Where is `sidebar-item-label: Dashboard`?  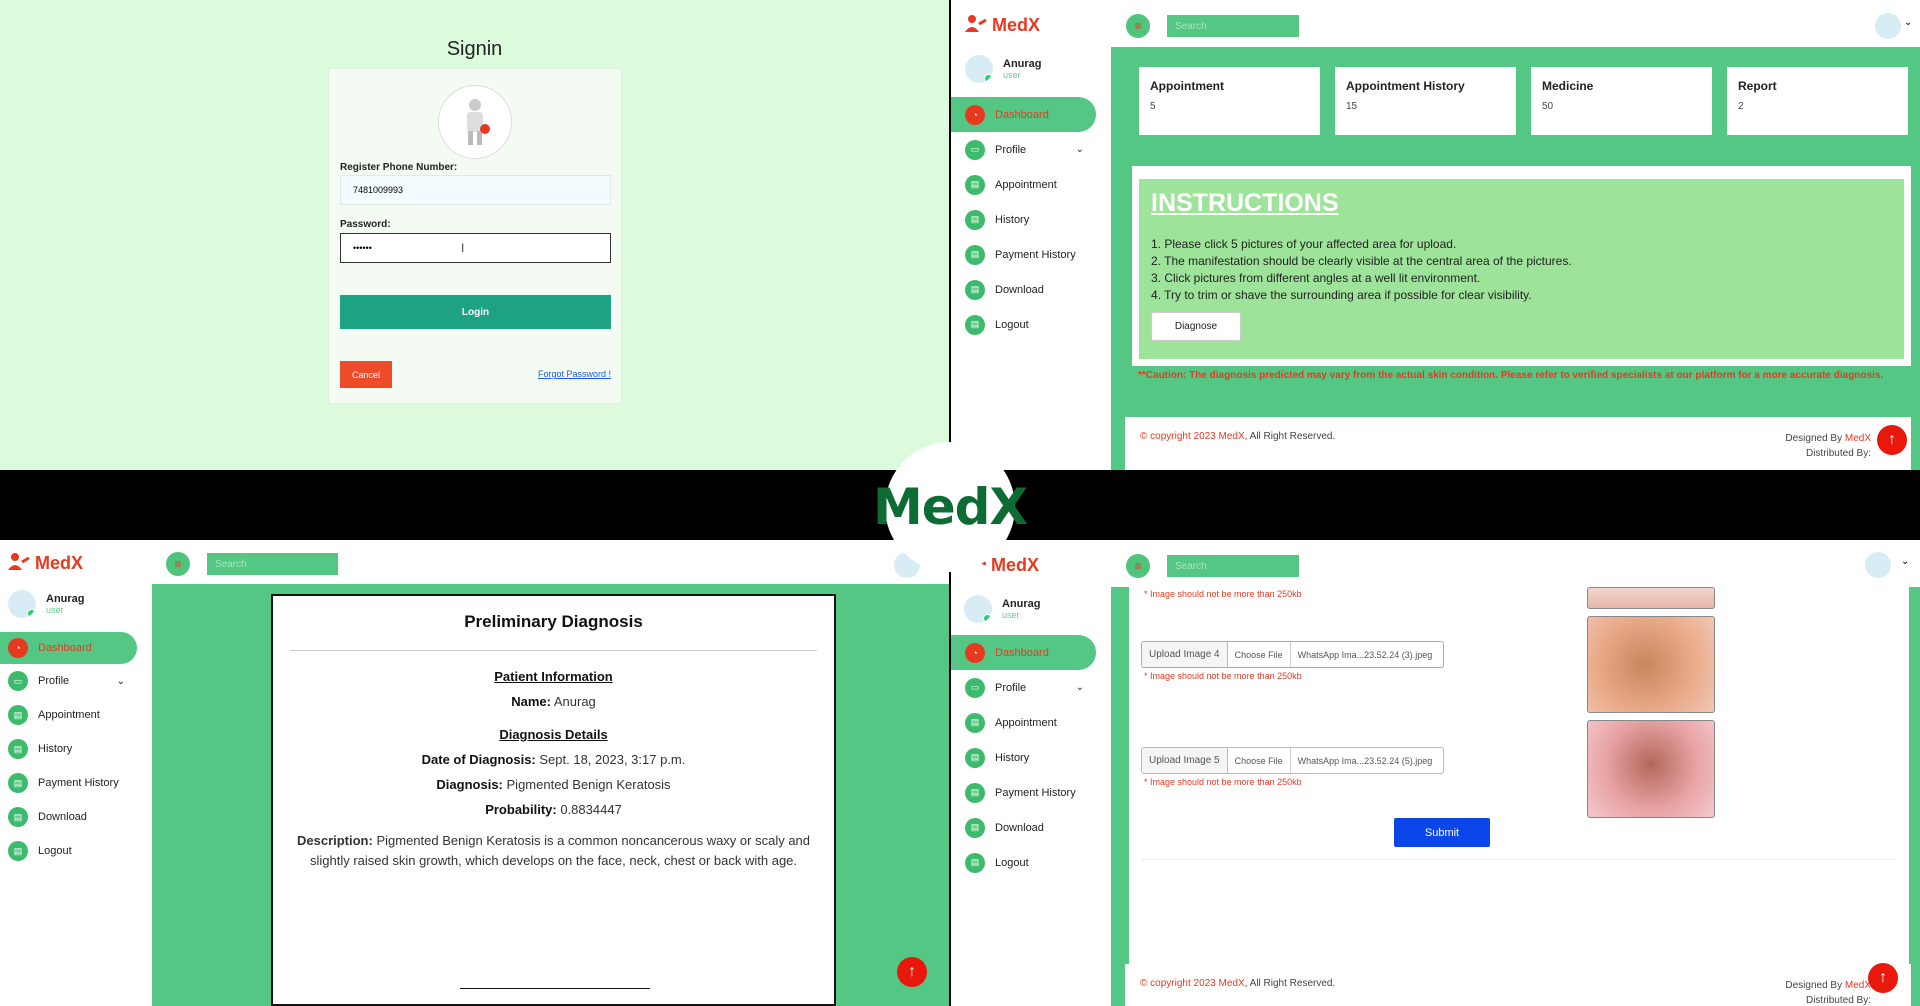 sidebar-item-label: Dashboard is located at coordinates (1022, 652).